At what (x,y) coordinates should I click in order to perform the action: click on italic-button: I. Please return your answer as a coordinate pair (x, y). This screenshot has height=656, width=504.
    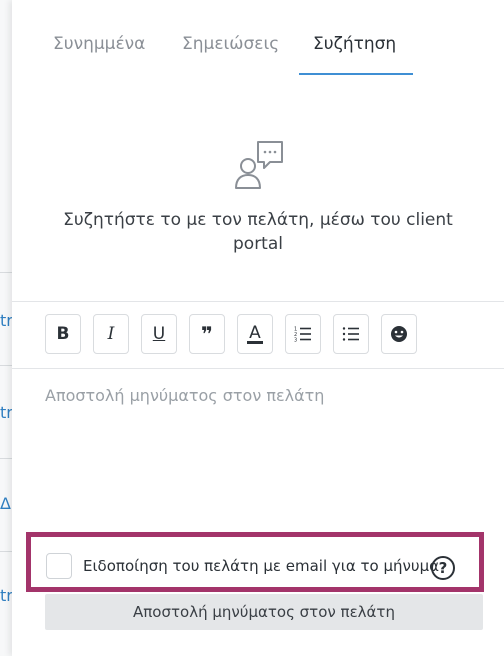
    Looking at the image, I should click on (111, 334).